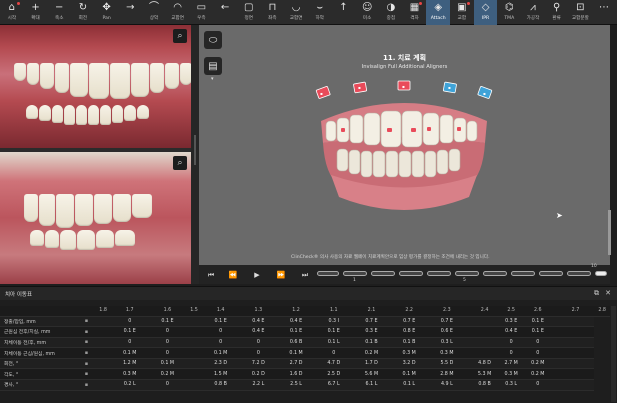 Image resolution: width=617 pixels, height=403 pixels. Describe the element at coordinates (484, 311) in the screenshot. I see `column-header: 2.4` at that location.